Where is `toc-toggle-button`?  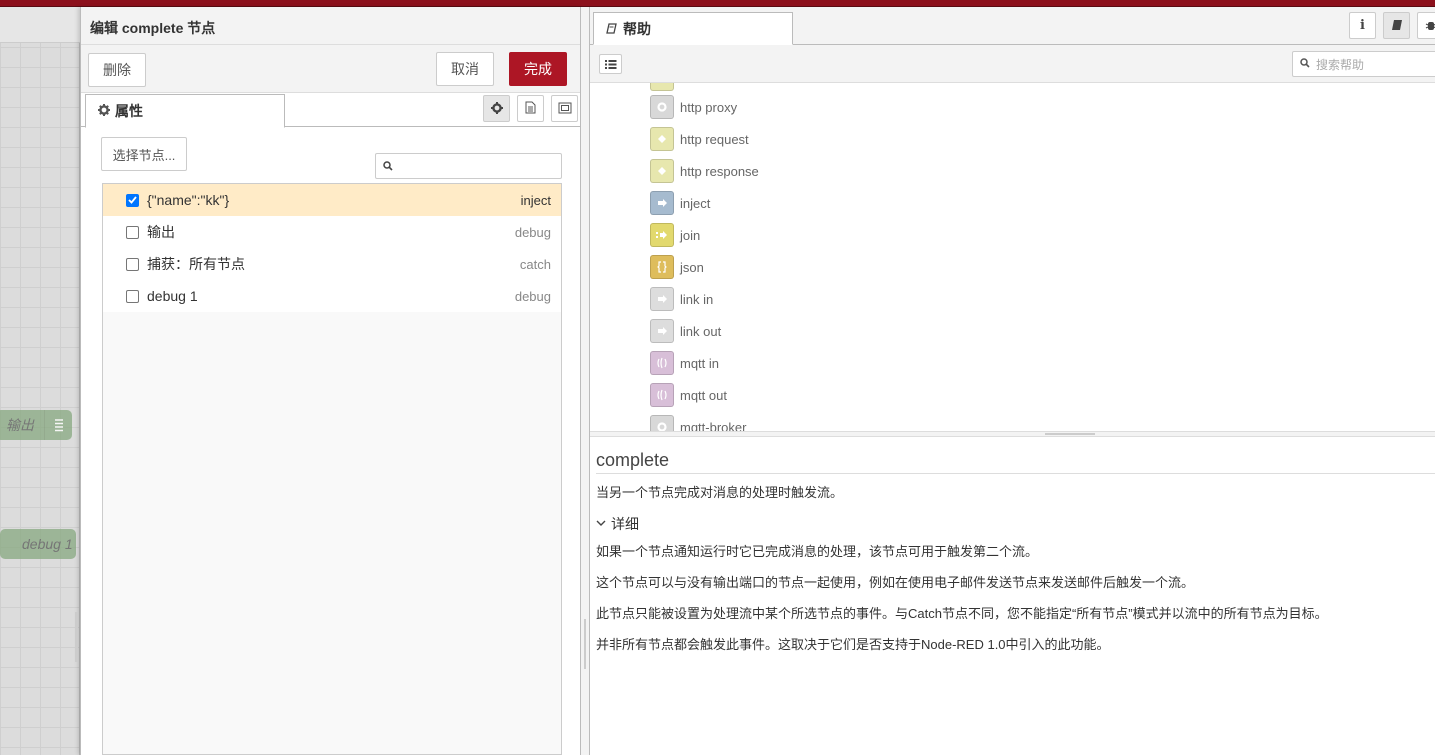
toc-toggle-button is located at coordinates (610, 64).